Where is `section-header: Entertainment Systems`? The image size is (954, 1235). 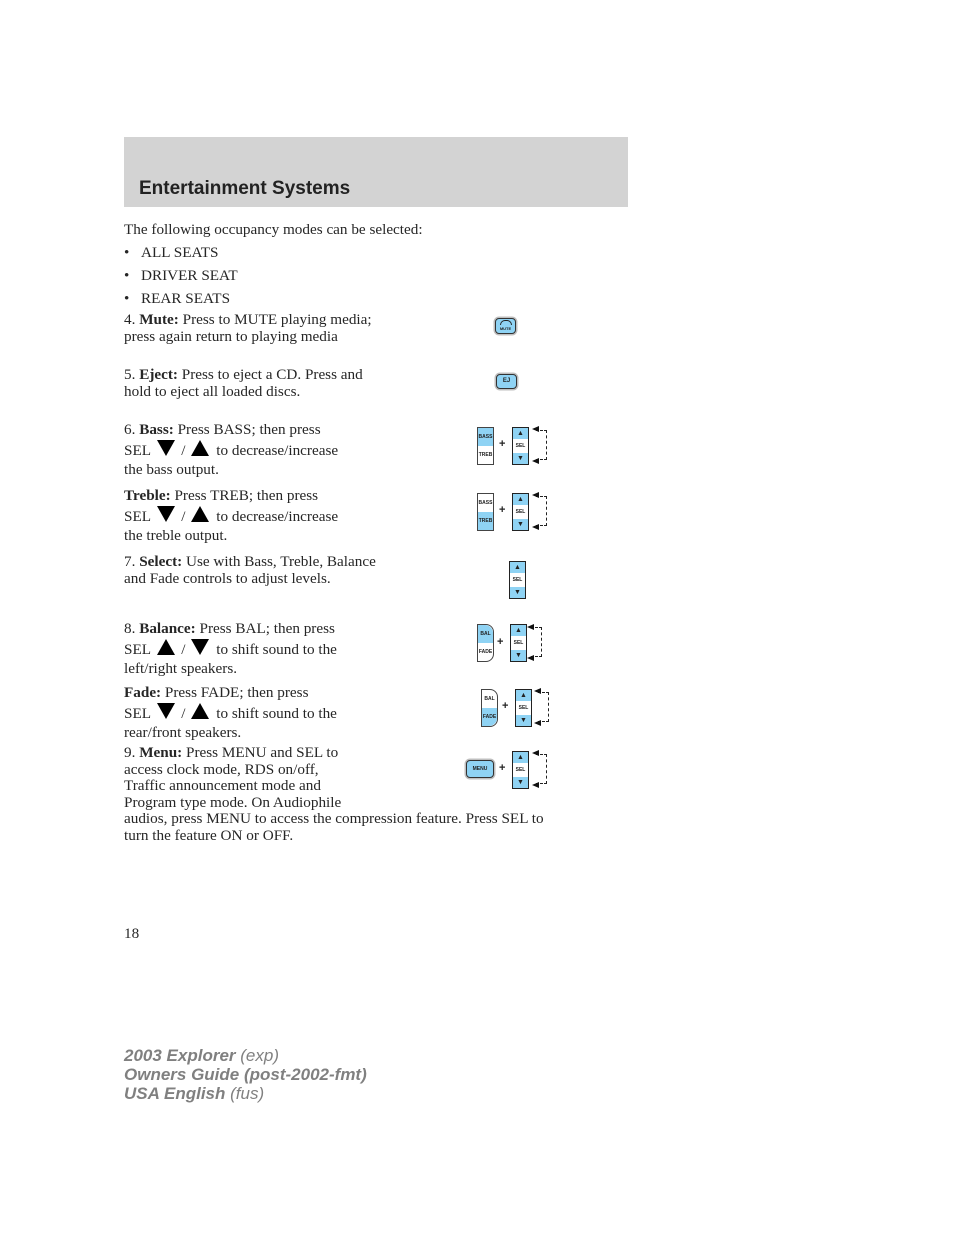
section-header: Entertainment Systems is located at coordinates (376, 172).